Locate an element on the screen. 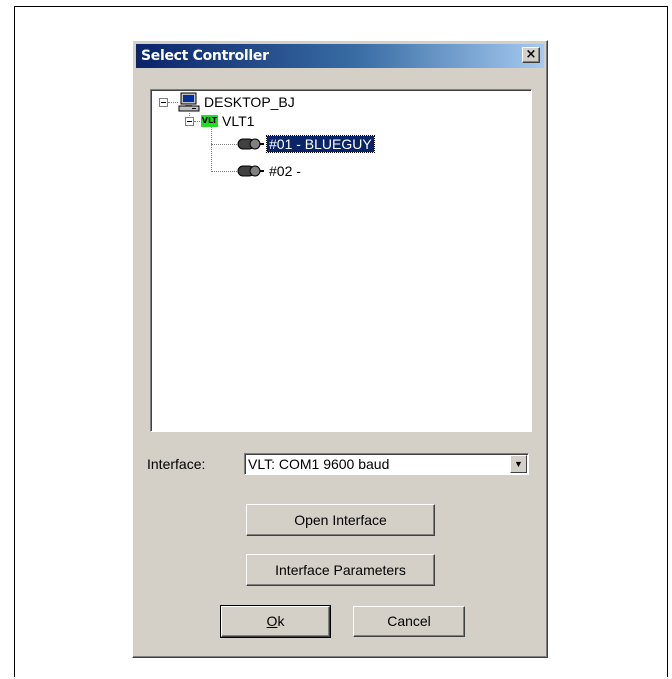  tree-group-label: VLT1 is located at coordinates (238, 121).